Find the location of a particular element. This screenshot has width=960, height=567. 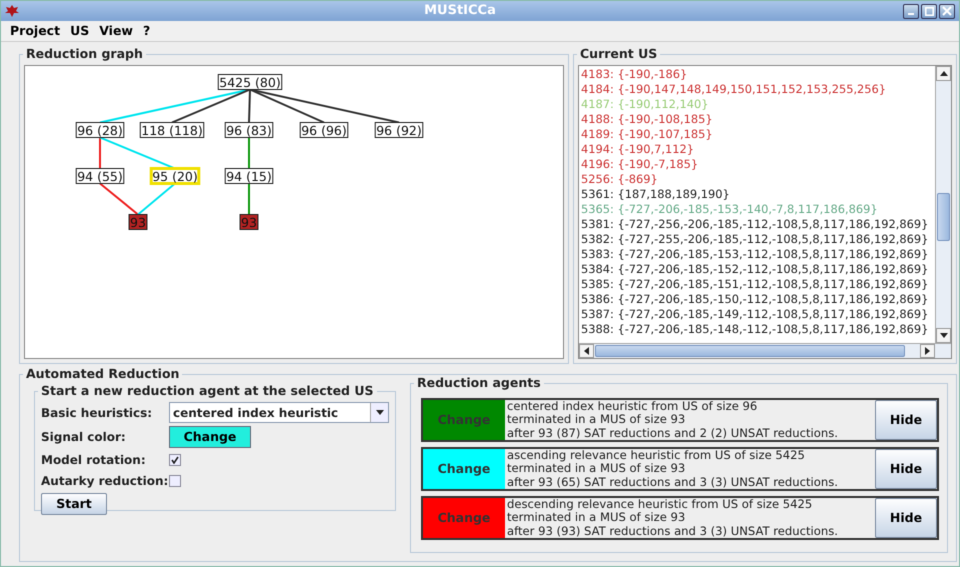

scroll-right-icon is located at coordinates (927, 351).